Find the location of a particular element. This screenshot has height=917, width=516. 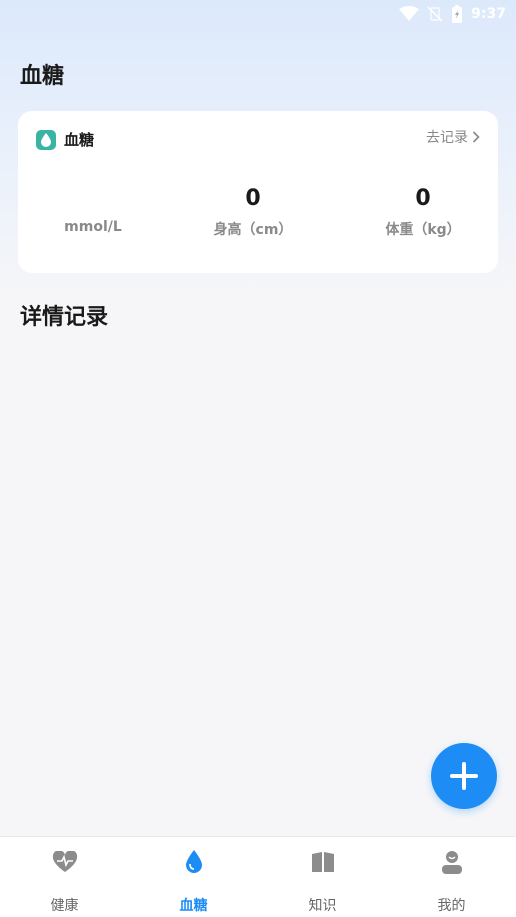

go-record-label: 去记录 is located at coordinates (447, 138).